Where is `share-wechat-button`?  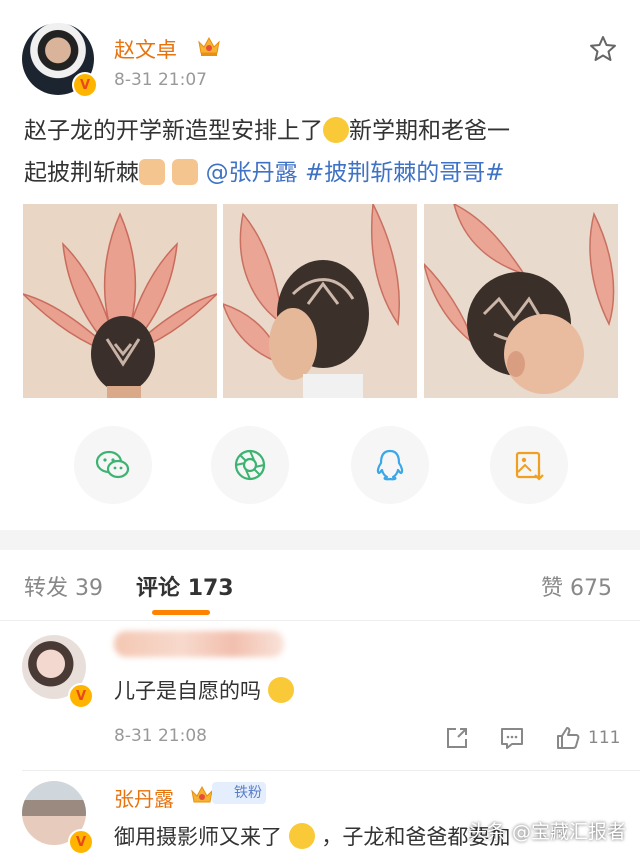
share-wechat-button is located at coordinates (113, 465).